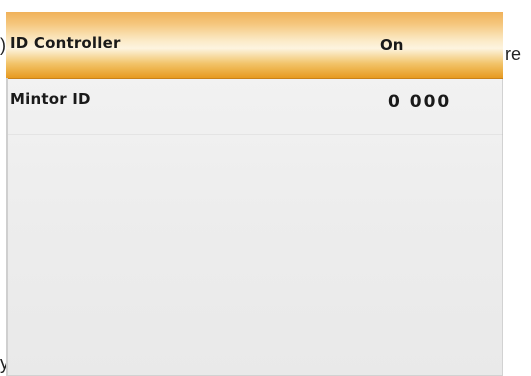 This screenshot has width=531, height=376. I want to click on menu-row-label: ID Controller, so click(65, 43).